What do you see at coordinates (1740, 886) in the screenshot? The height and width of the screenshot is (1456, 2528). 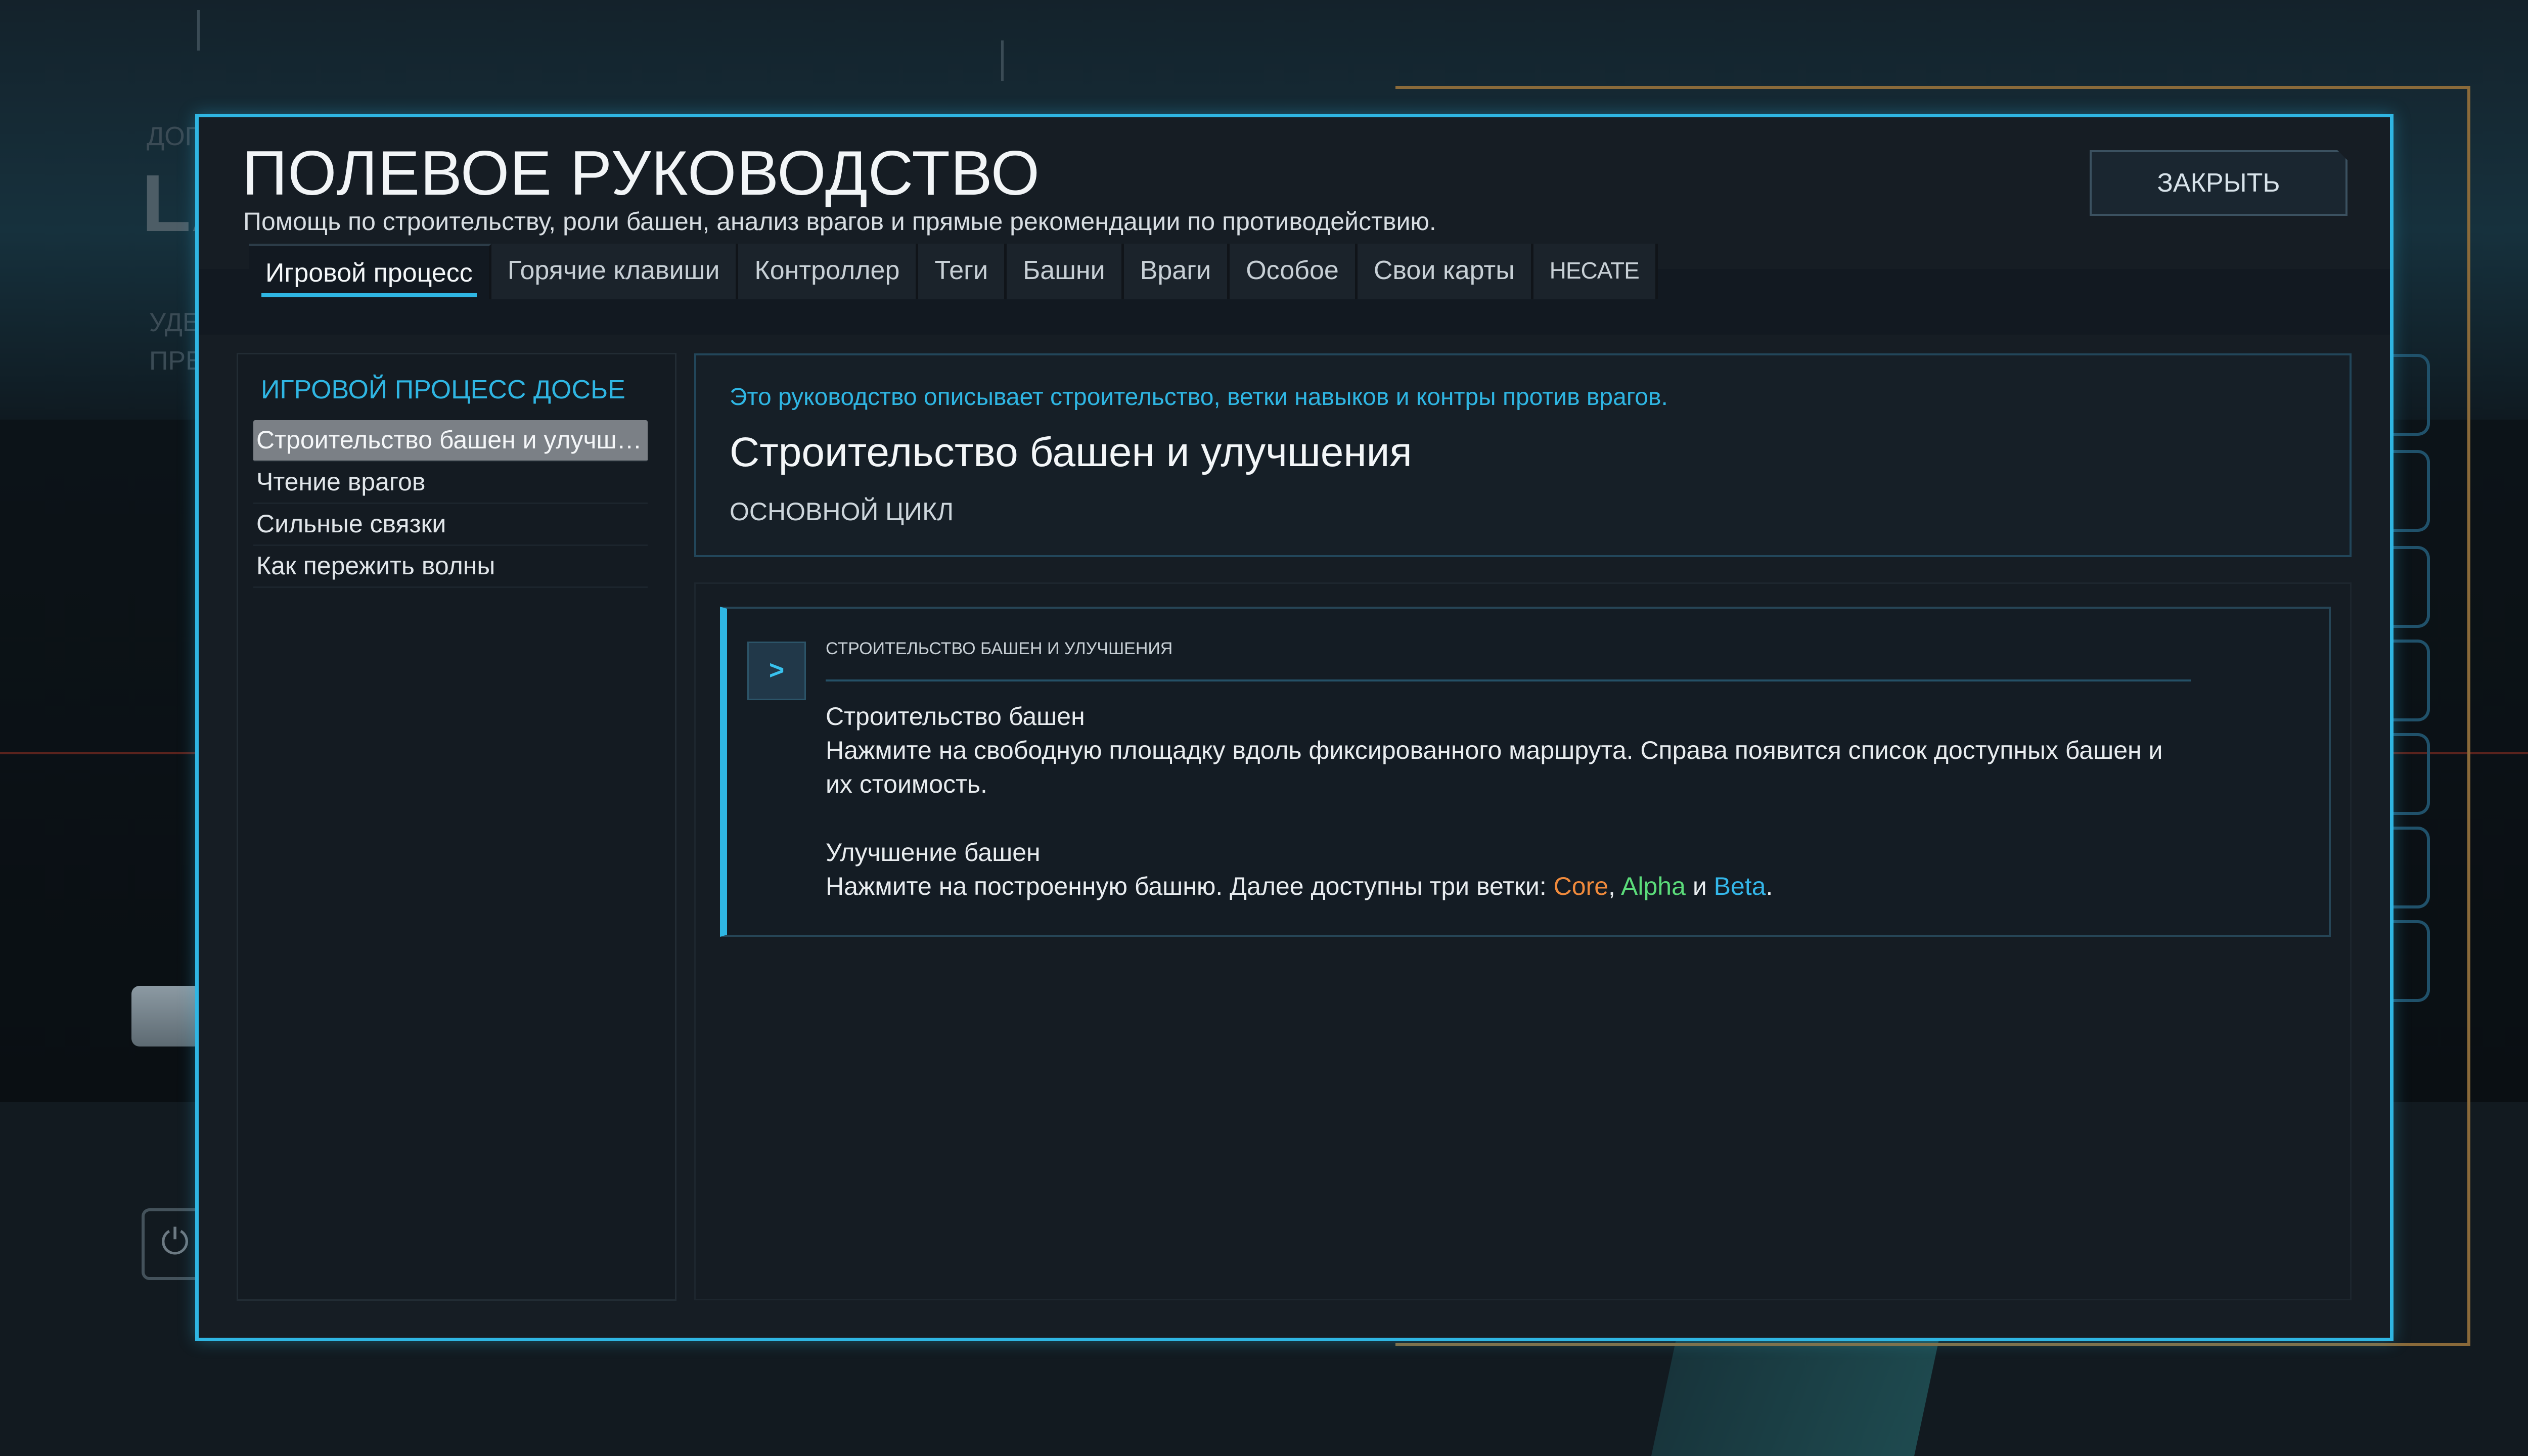 I see `branch-beta-label: Beta` at bounding box center [1740, 886].